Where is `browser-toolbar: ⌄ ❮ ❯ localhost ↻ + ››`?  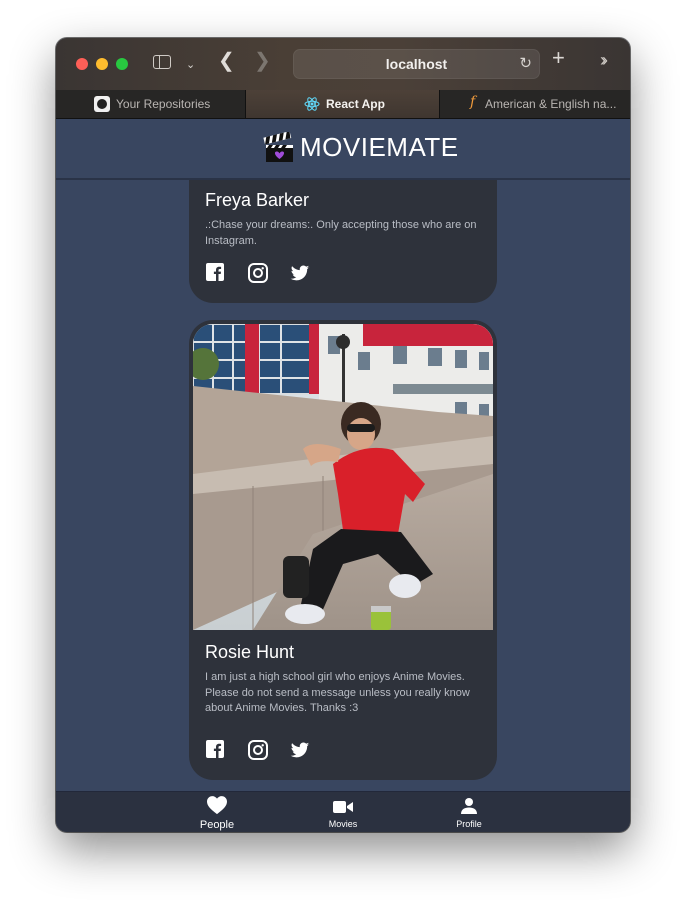 browser-toolbar: ⌄ ❮ ❯ localhost ↻ + ›› is located at coordinates (343, 64).